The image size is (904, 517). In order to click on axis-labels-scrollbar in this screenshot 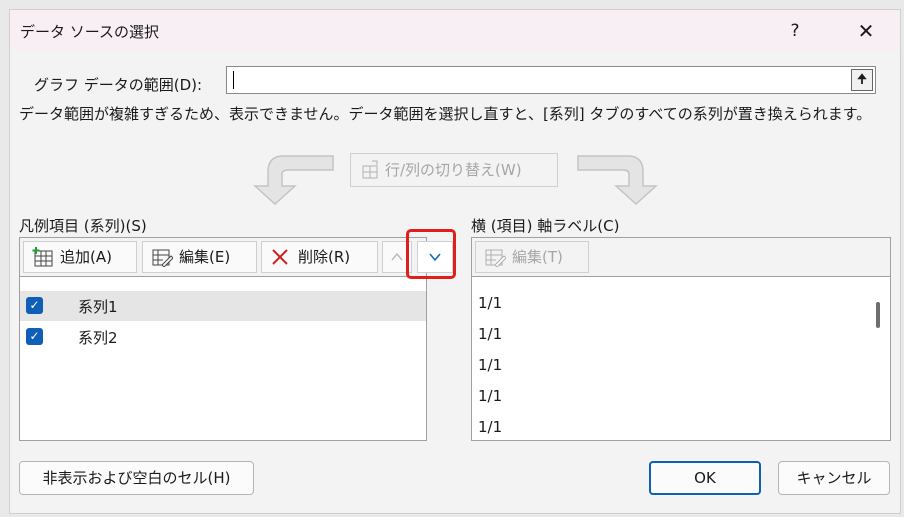, I will do `click(879, 358)`.